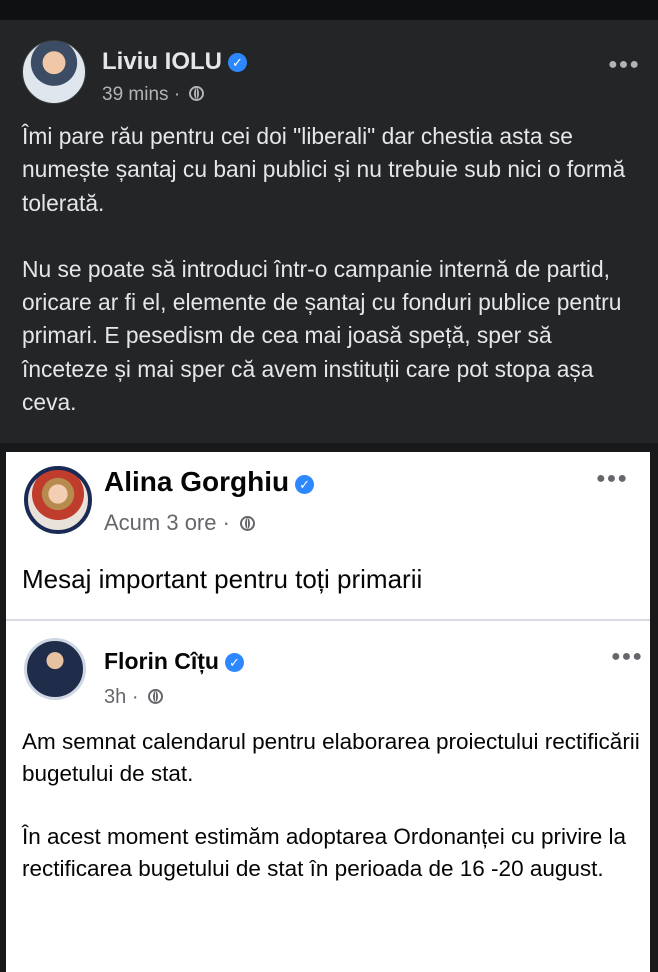  What do you see at coordinates (160, 522) in the screenshot?
I see `shared-post-time: Acum 3 ore` at bounding box center [160, 522].